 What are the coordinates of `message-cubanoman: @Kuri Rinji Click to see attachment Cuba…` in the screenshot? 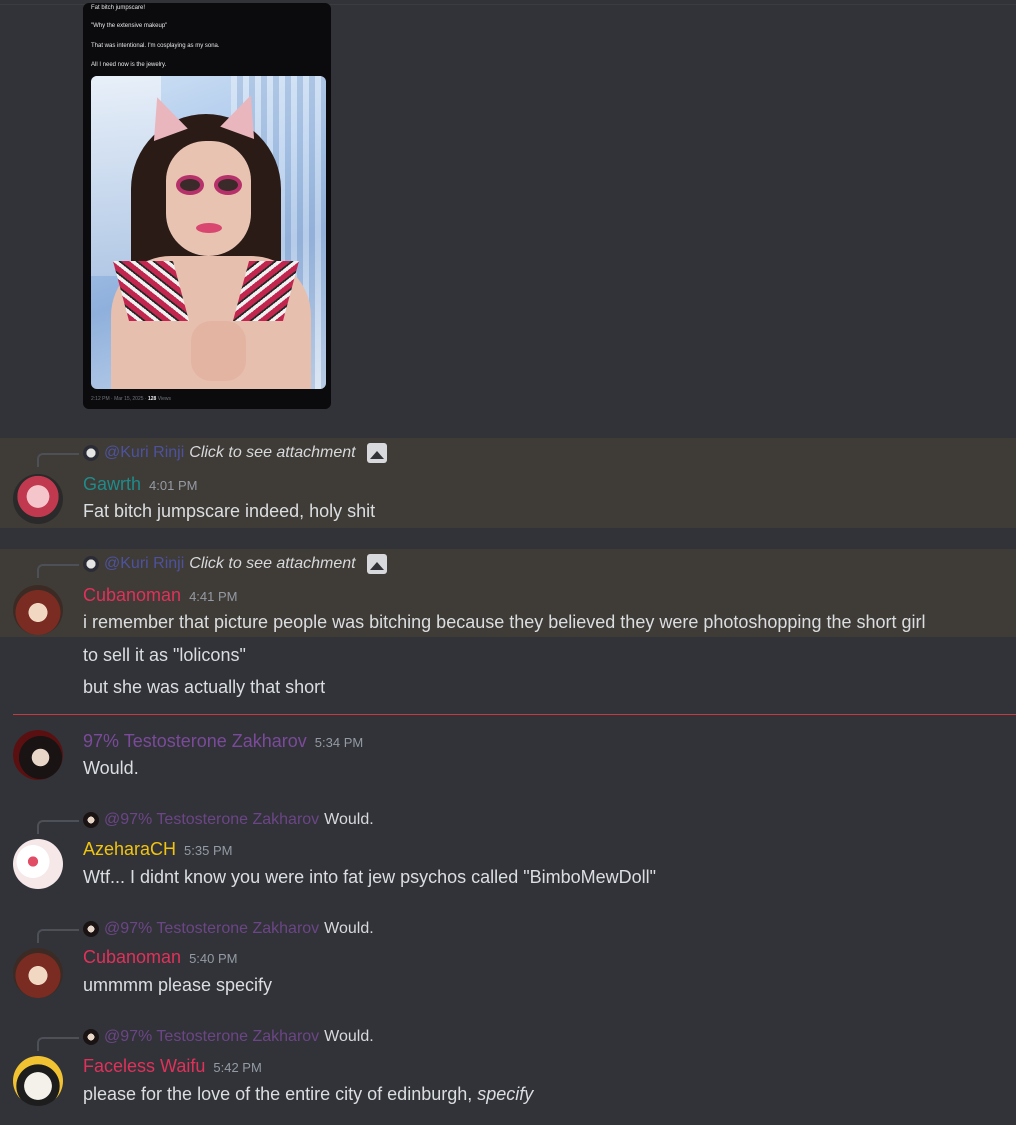 It's located at (508, 626).